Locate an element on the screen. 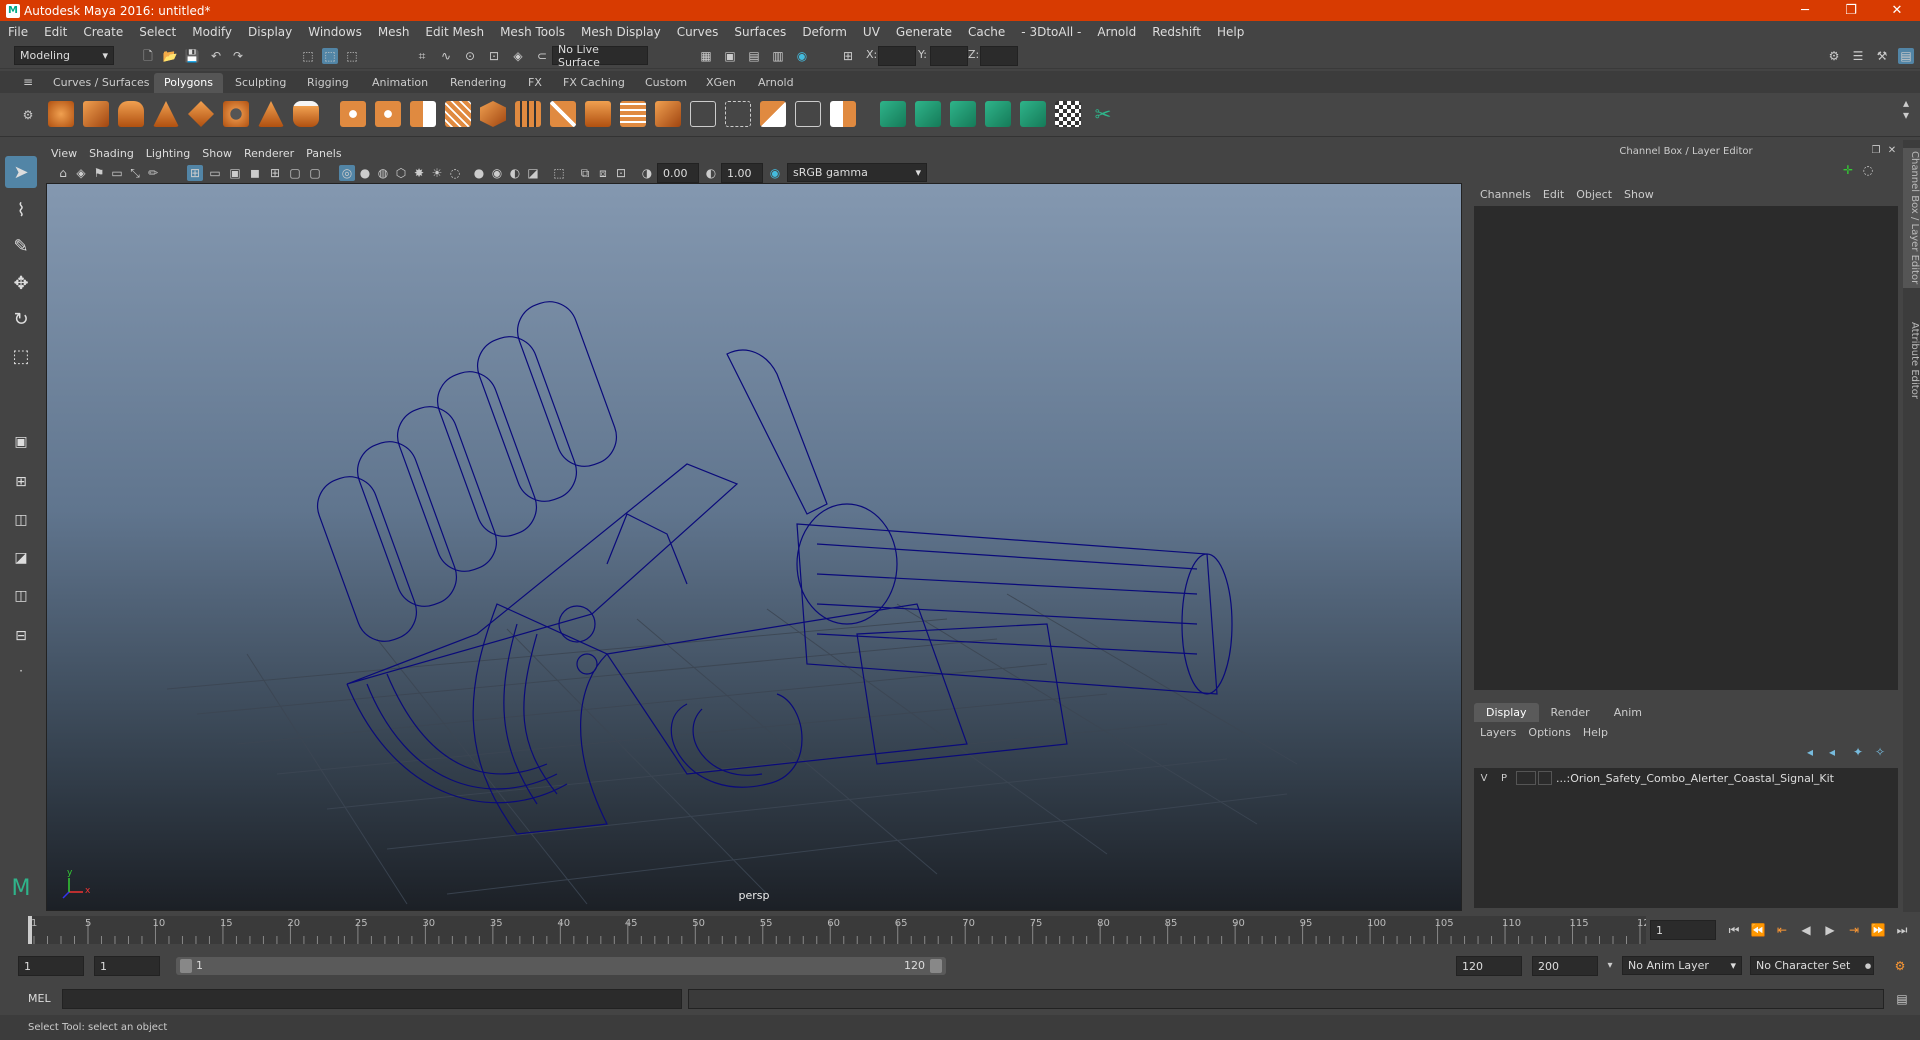 This screenshot has height=1040, width=1920. transform-lock-icon: ⊞ is located at coordinates (848, 56).